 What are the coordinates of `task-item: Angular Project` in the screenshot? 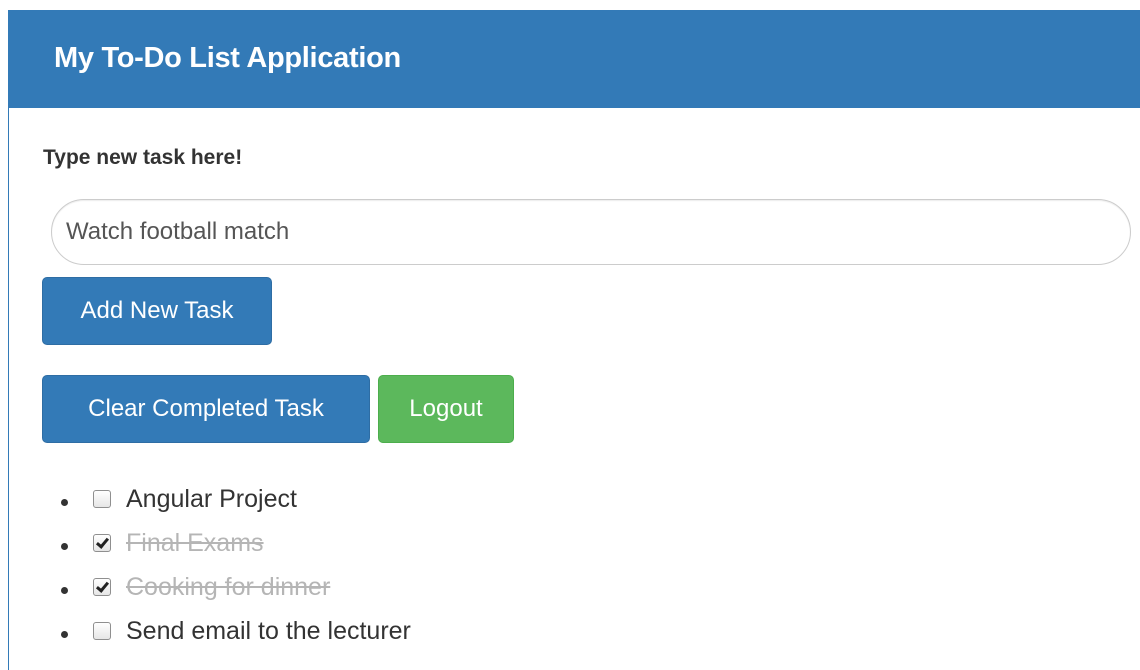 It's located at (236, 499).